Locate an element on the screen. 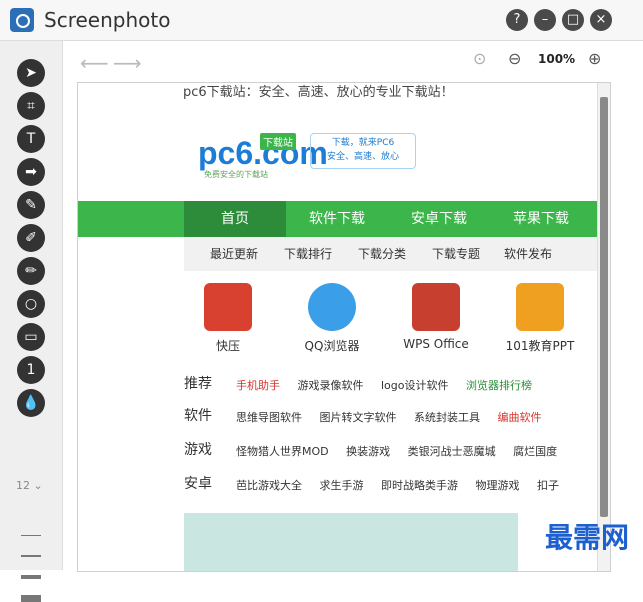  nav-software: 软件下载 is located at coordinates (337, 219).